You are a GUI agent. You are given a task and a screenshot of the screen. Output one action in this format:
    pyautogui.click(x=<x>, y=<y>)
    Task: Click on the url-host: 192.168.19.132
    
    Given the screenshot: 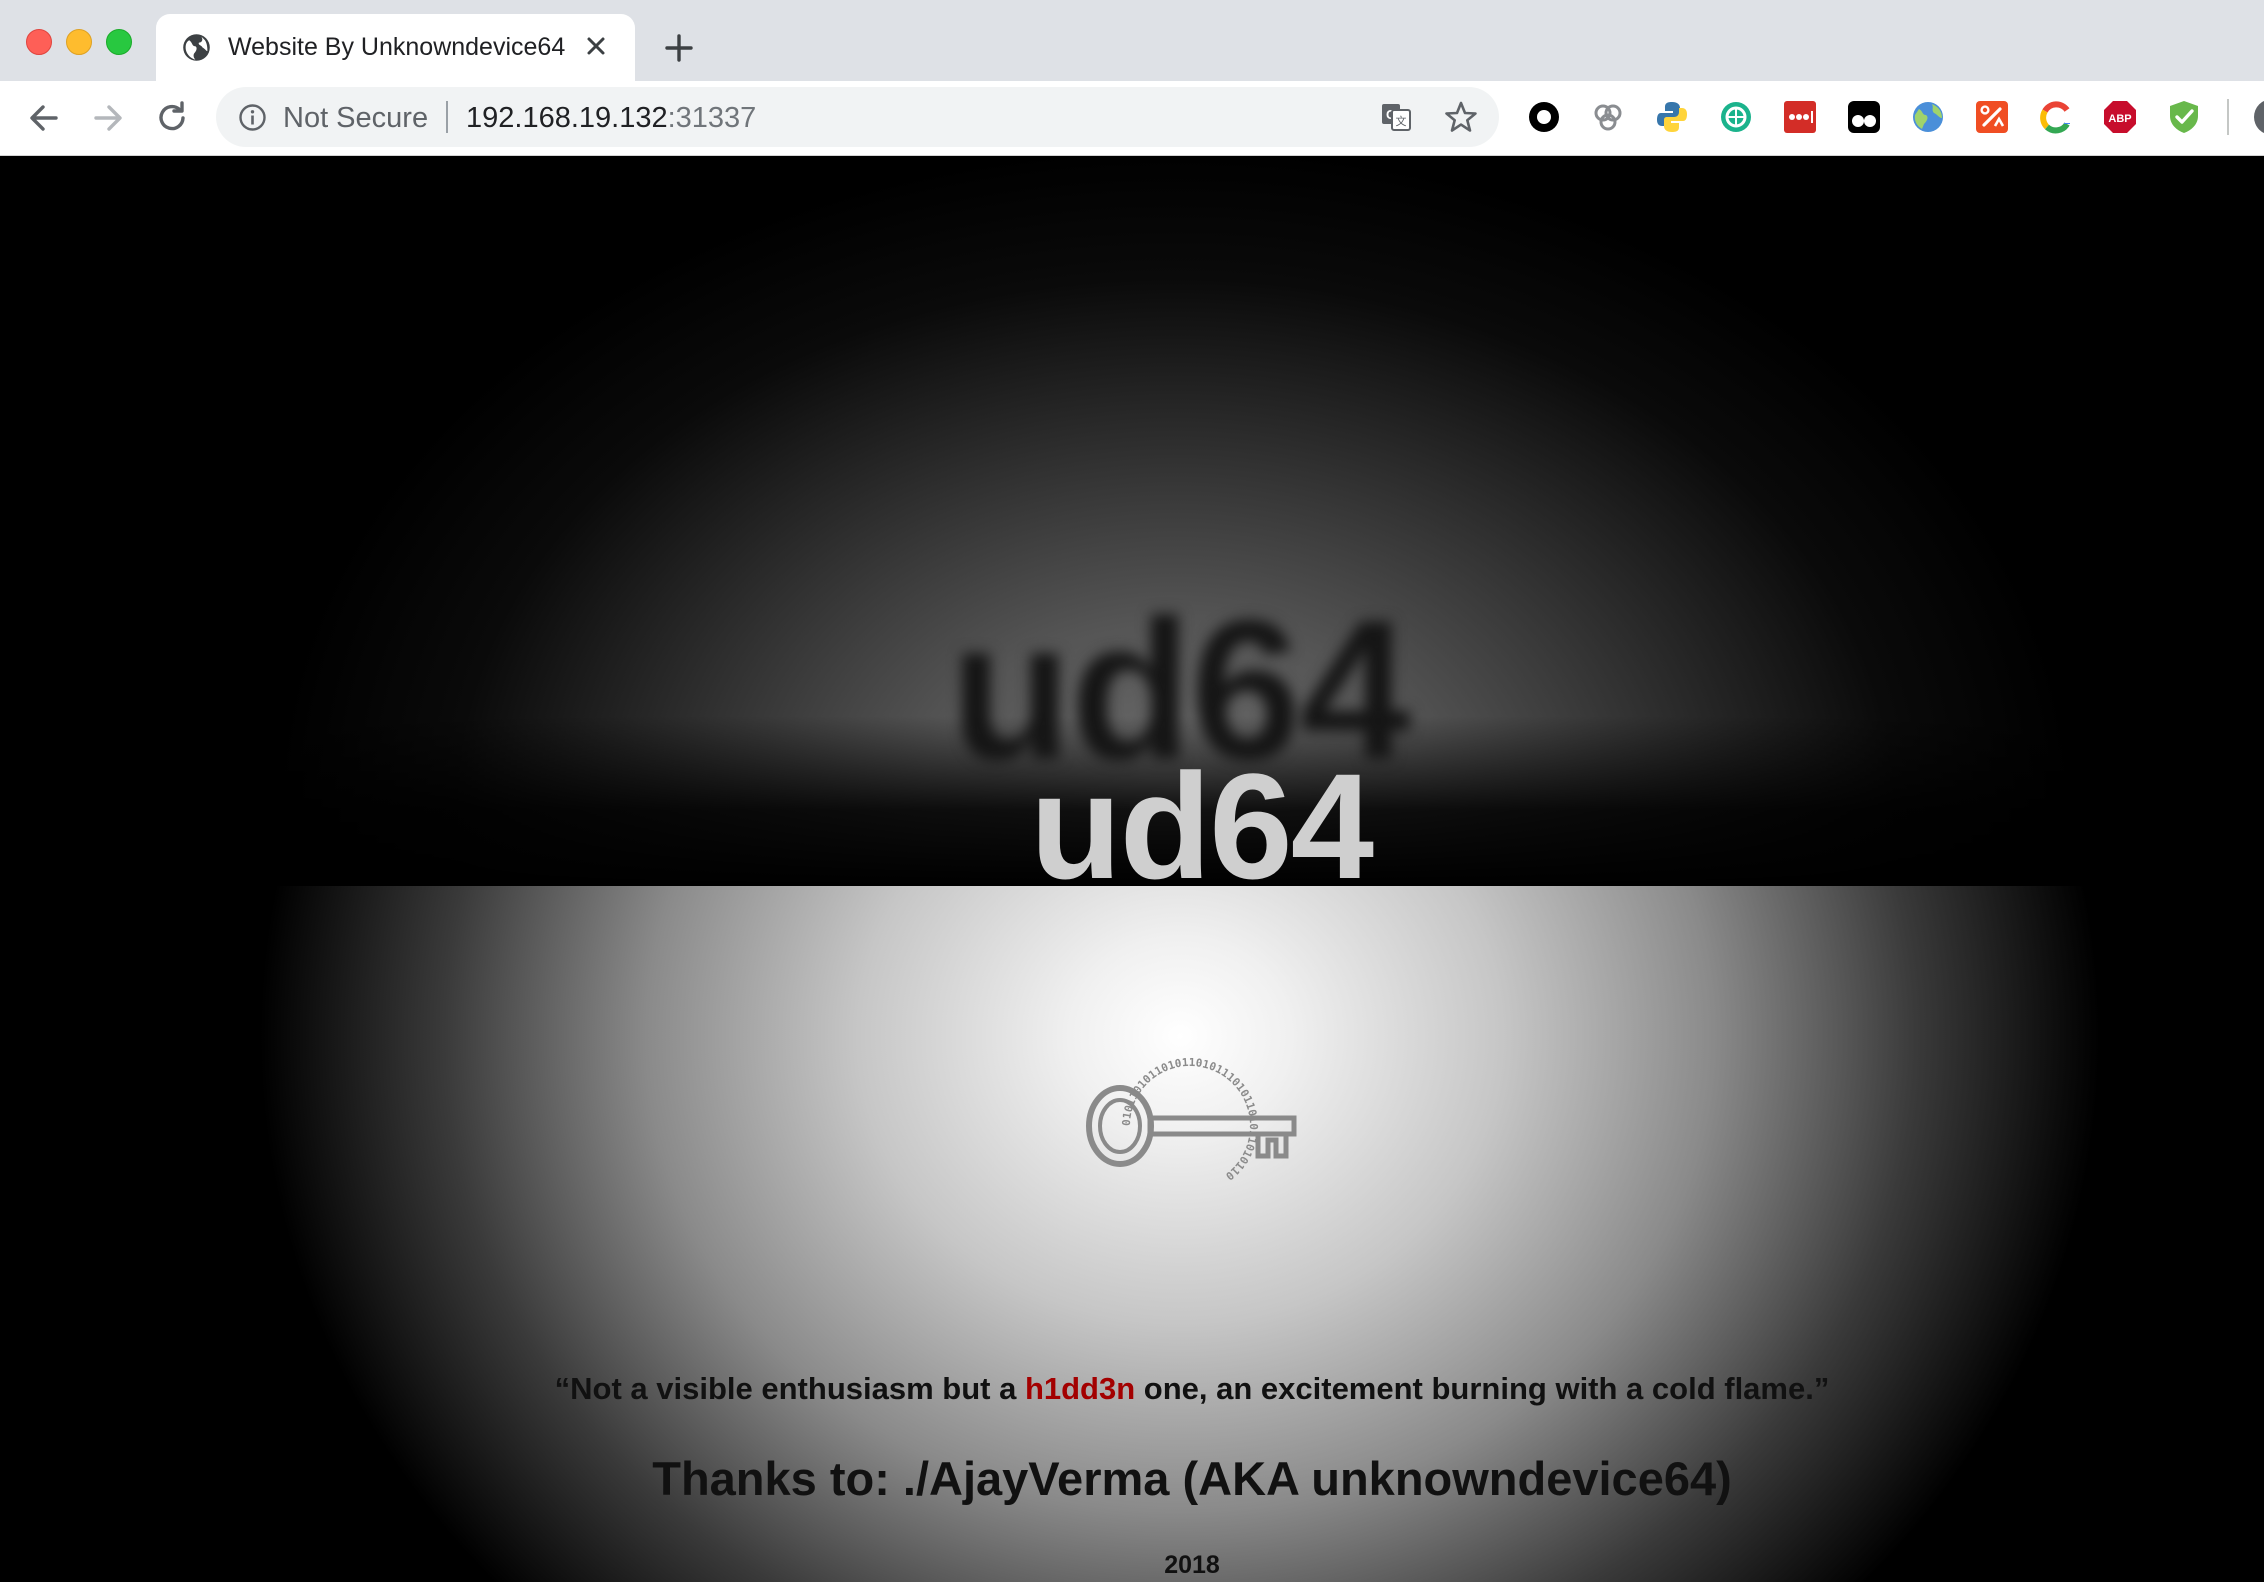 What is the action you would take?
    pyautogui.click(x=567, y=118)
    